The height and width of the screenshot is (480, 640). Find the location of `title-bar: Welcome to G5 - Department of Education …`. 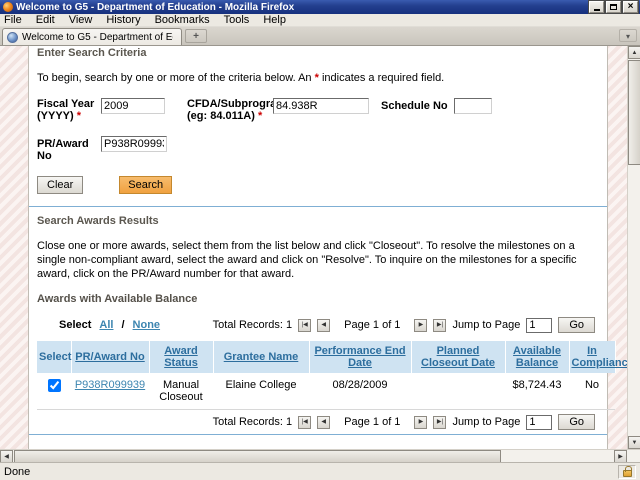

title-bar: Welcome to G5 - Department of Education … is located at coordinates (320, 7).